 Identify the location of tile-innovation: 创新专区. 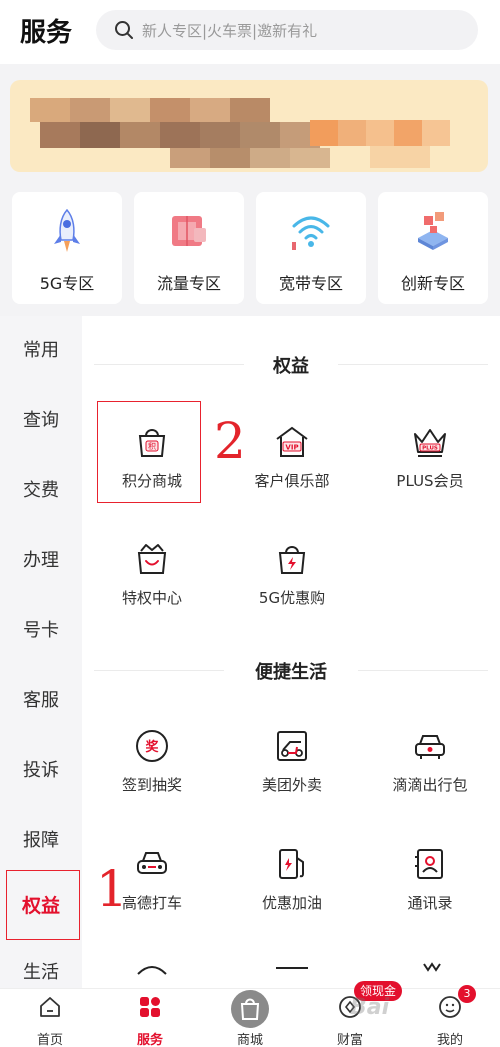
(433, 248).